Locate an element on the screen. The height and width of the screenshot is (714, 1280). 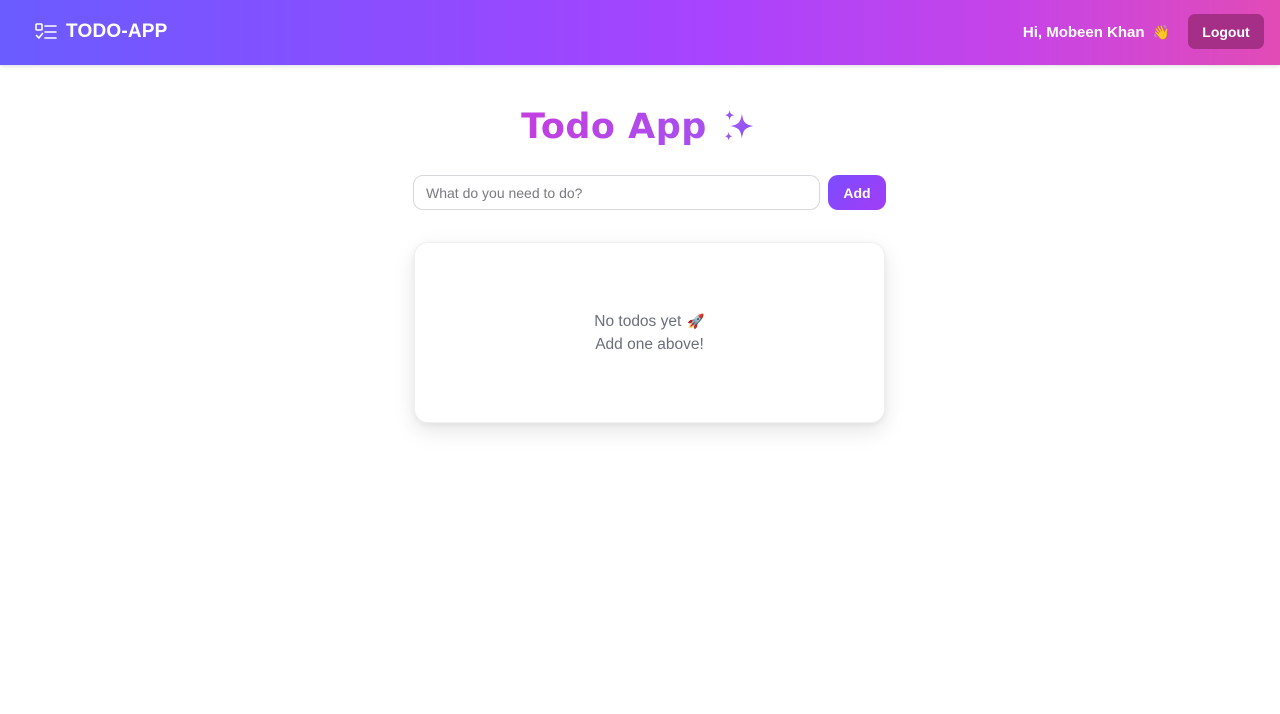
empty-state-hint: Add one above! is located at coordinates (649, 344).